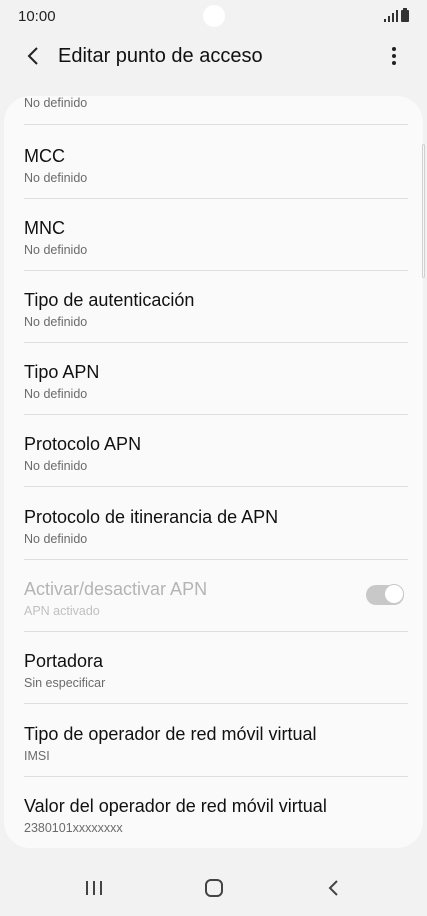 The height and width of the screenshot is (916, 427). I want to click on back-icon, so click(334, 888).